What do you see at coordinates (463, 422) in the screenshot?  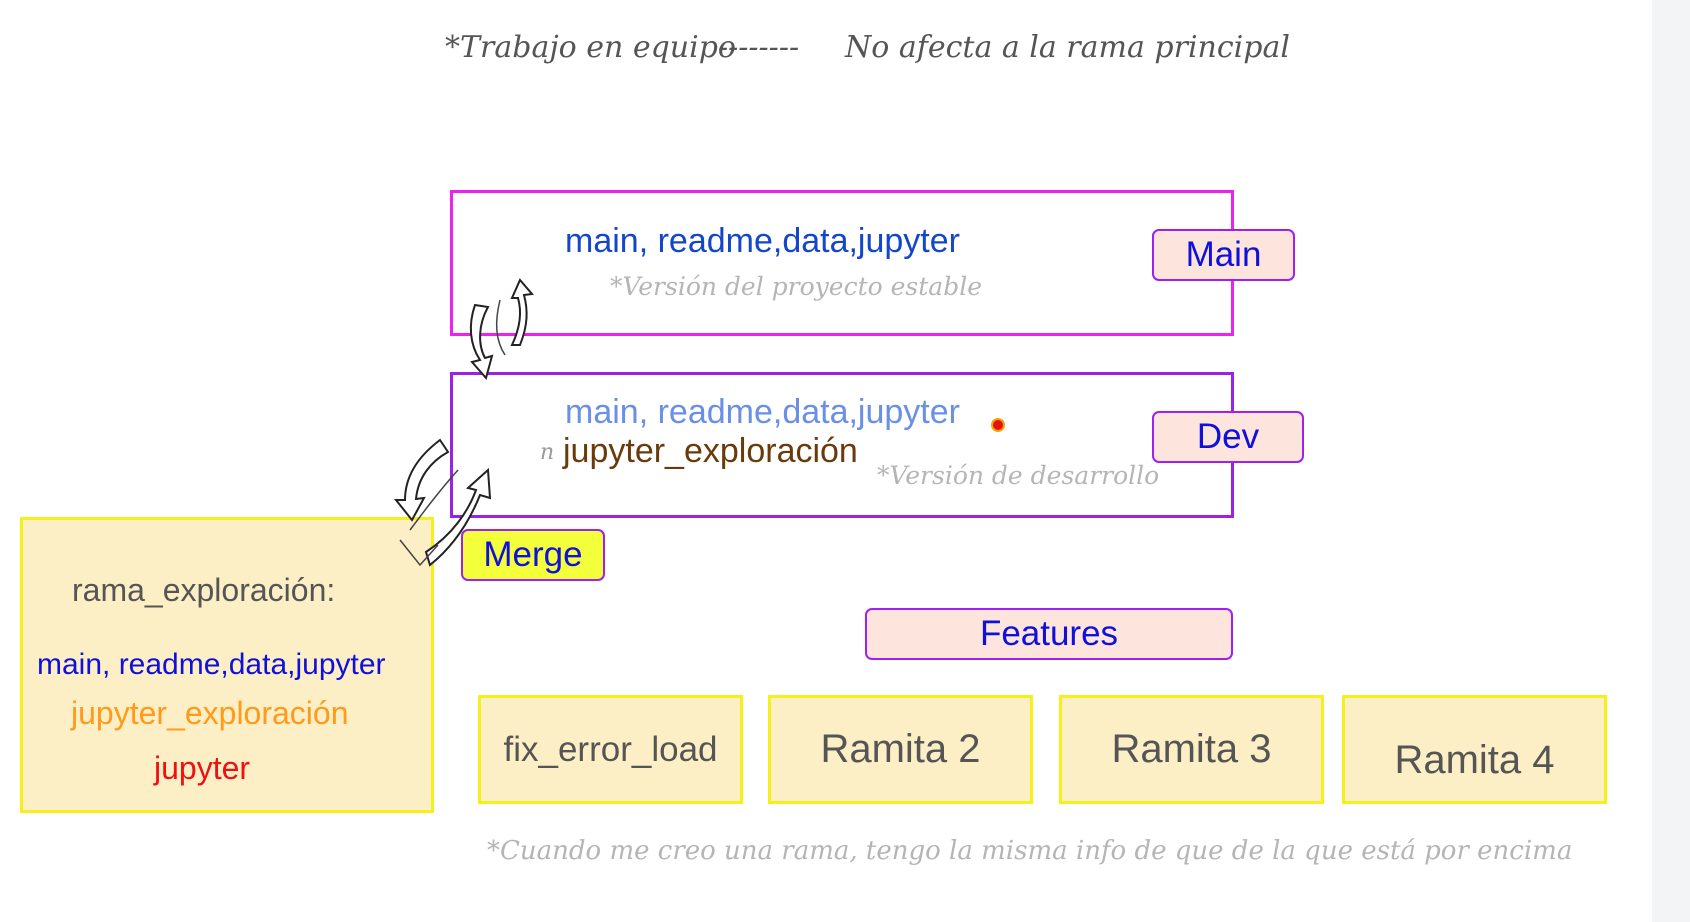 I see `merge-arrows` at bounding box center [463, 422].